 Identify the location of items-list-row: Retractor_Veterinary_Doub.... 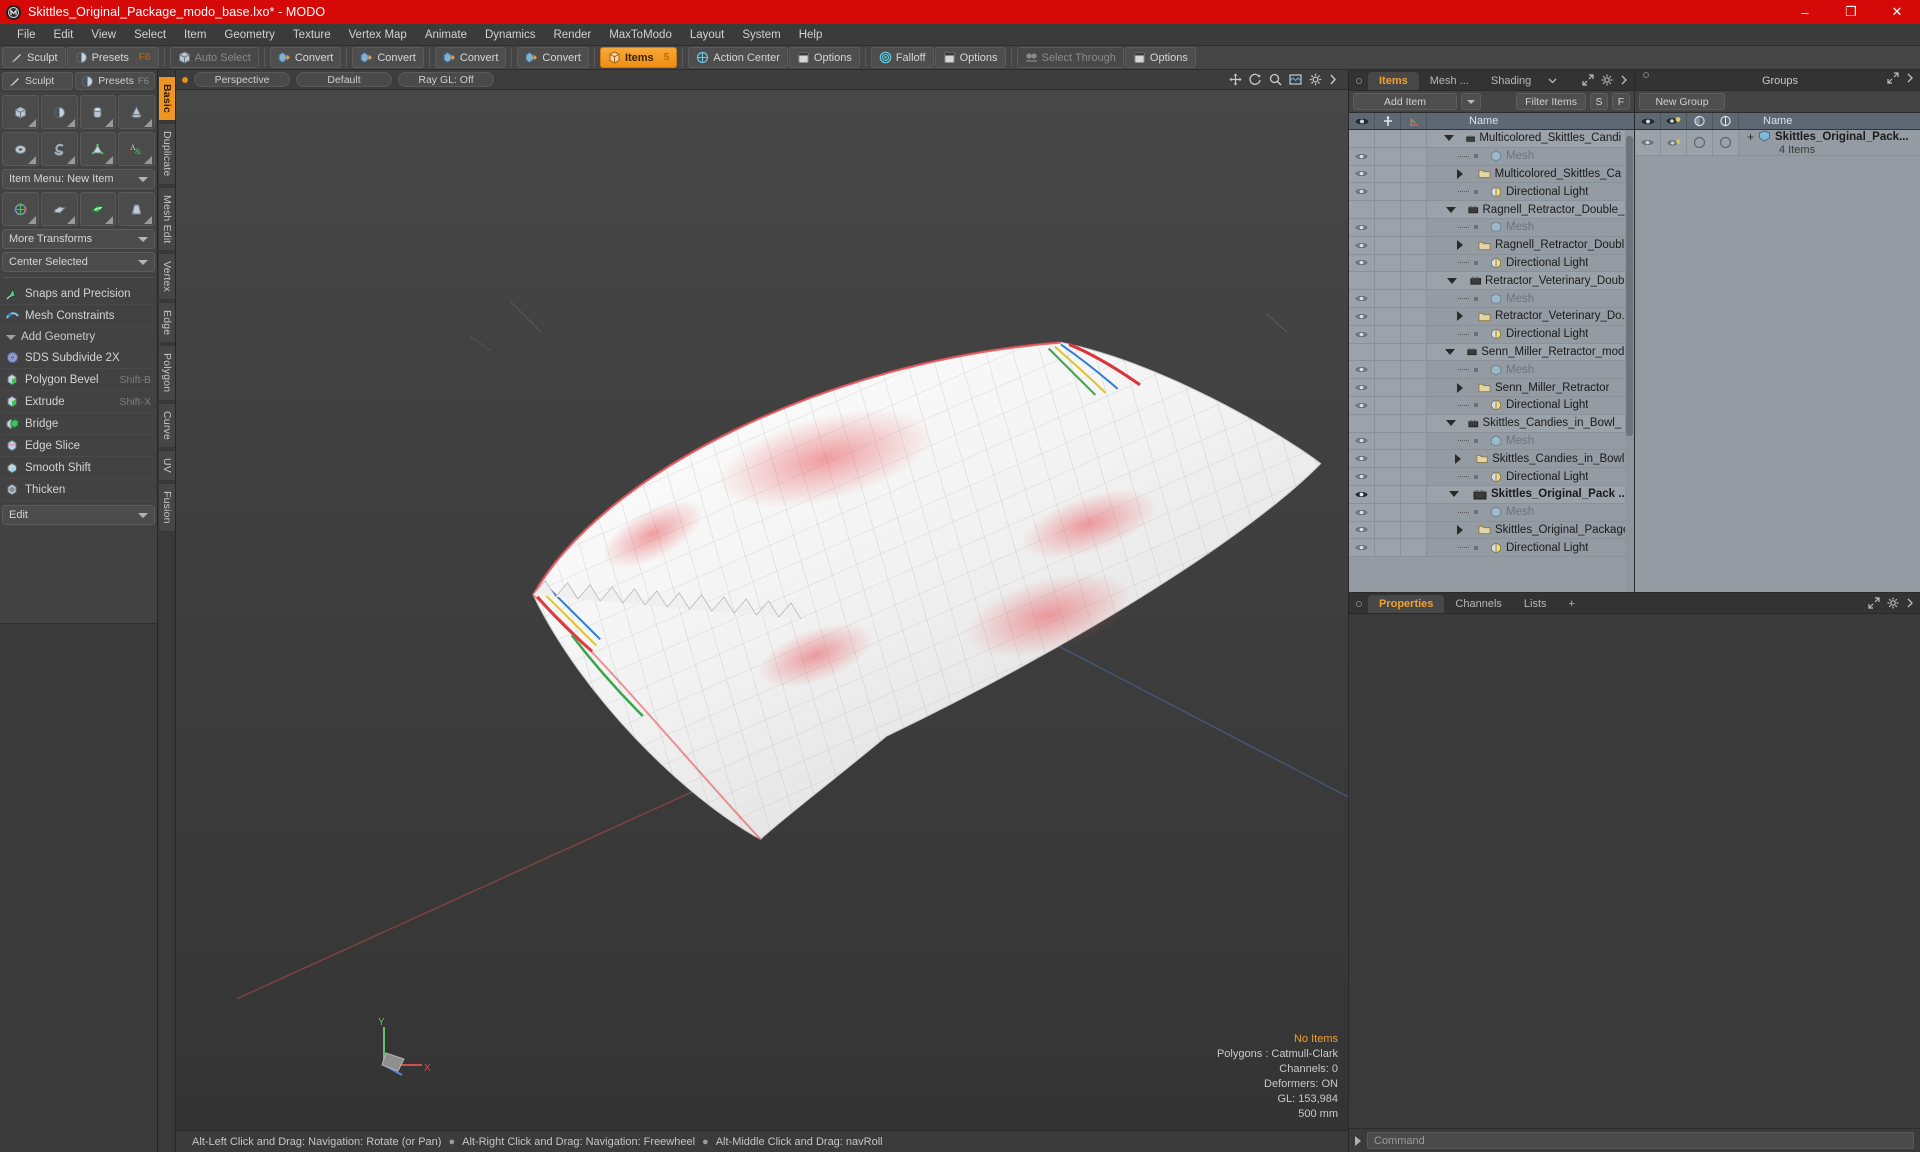
(1491, 281).